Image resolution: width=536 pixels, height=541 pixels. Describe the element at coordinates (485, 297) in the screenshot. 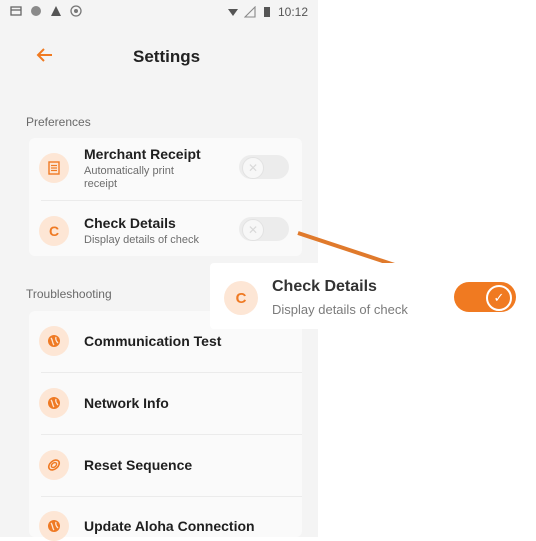

I see `callout-check-details-toggle: ✓` at that location.